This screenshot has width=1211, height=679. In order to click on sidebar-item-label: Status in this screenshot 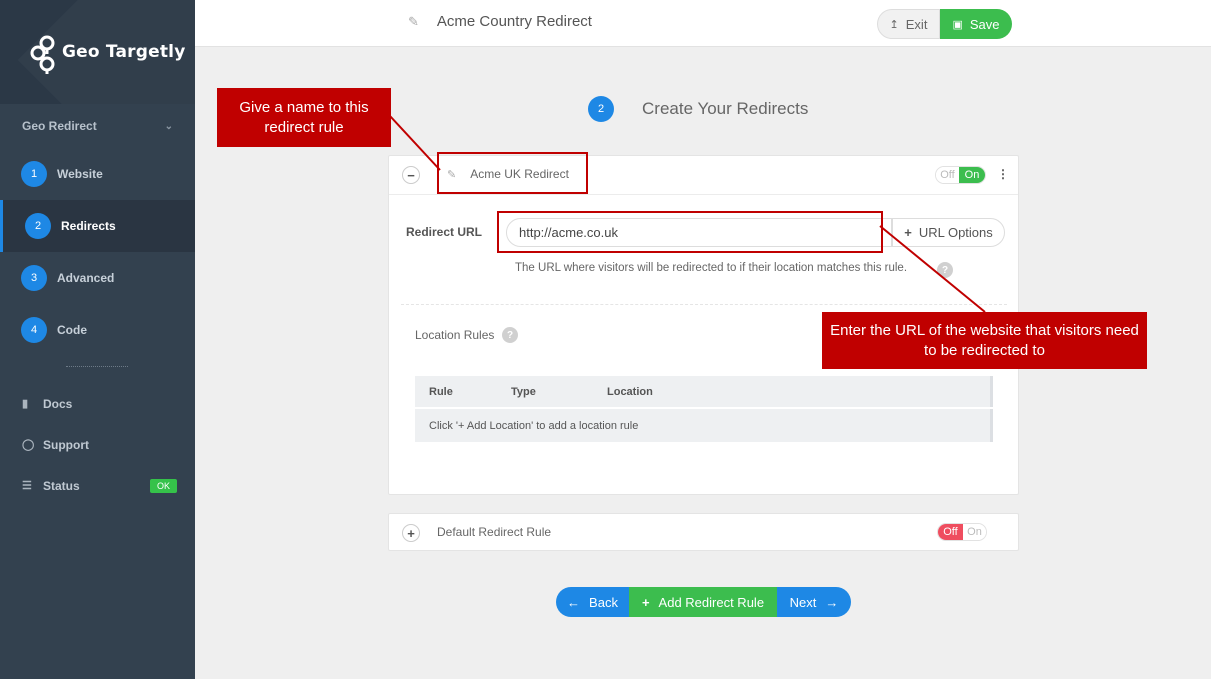, I will do `click(61, 485)`.